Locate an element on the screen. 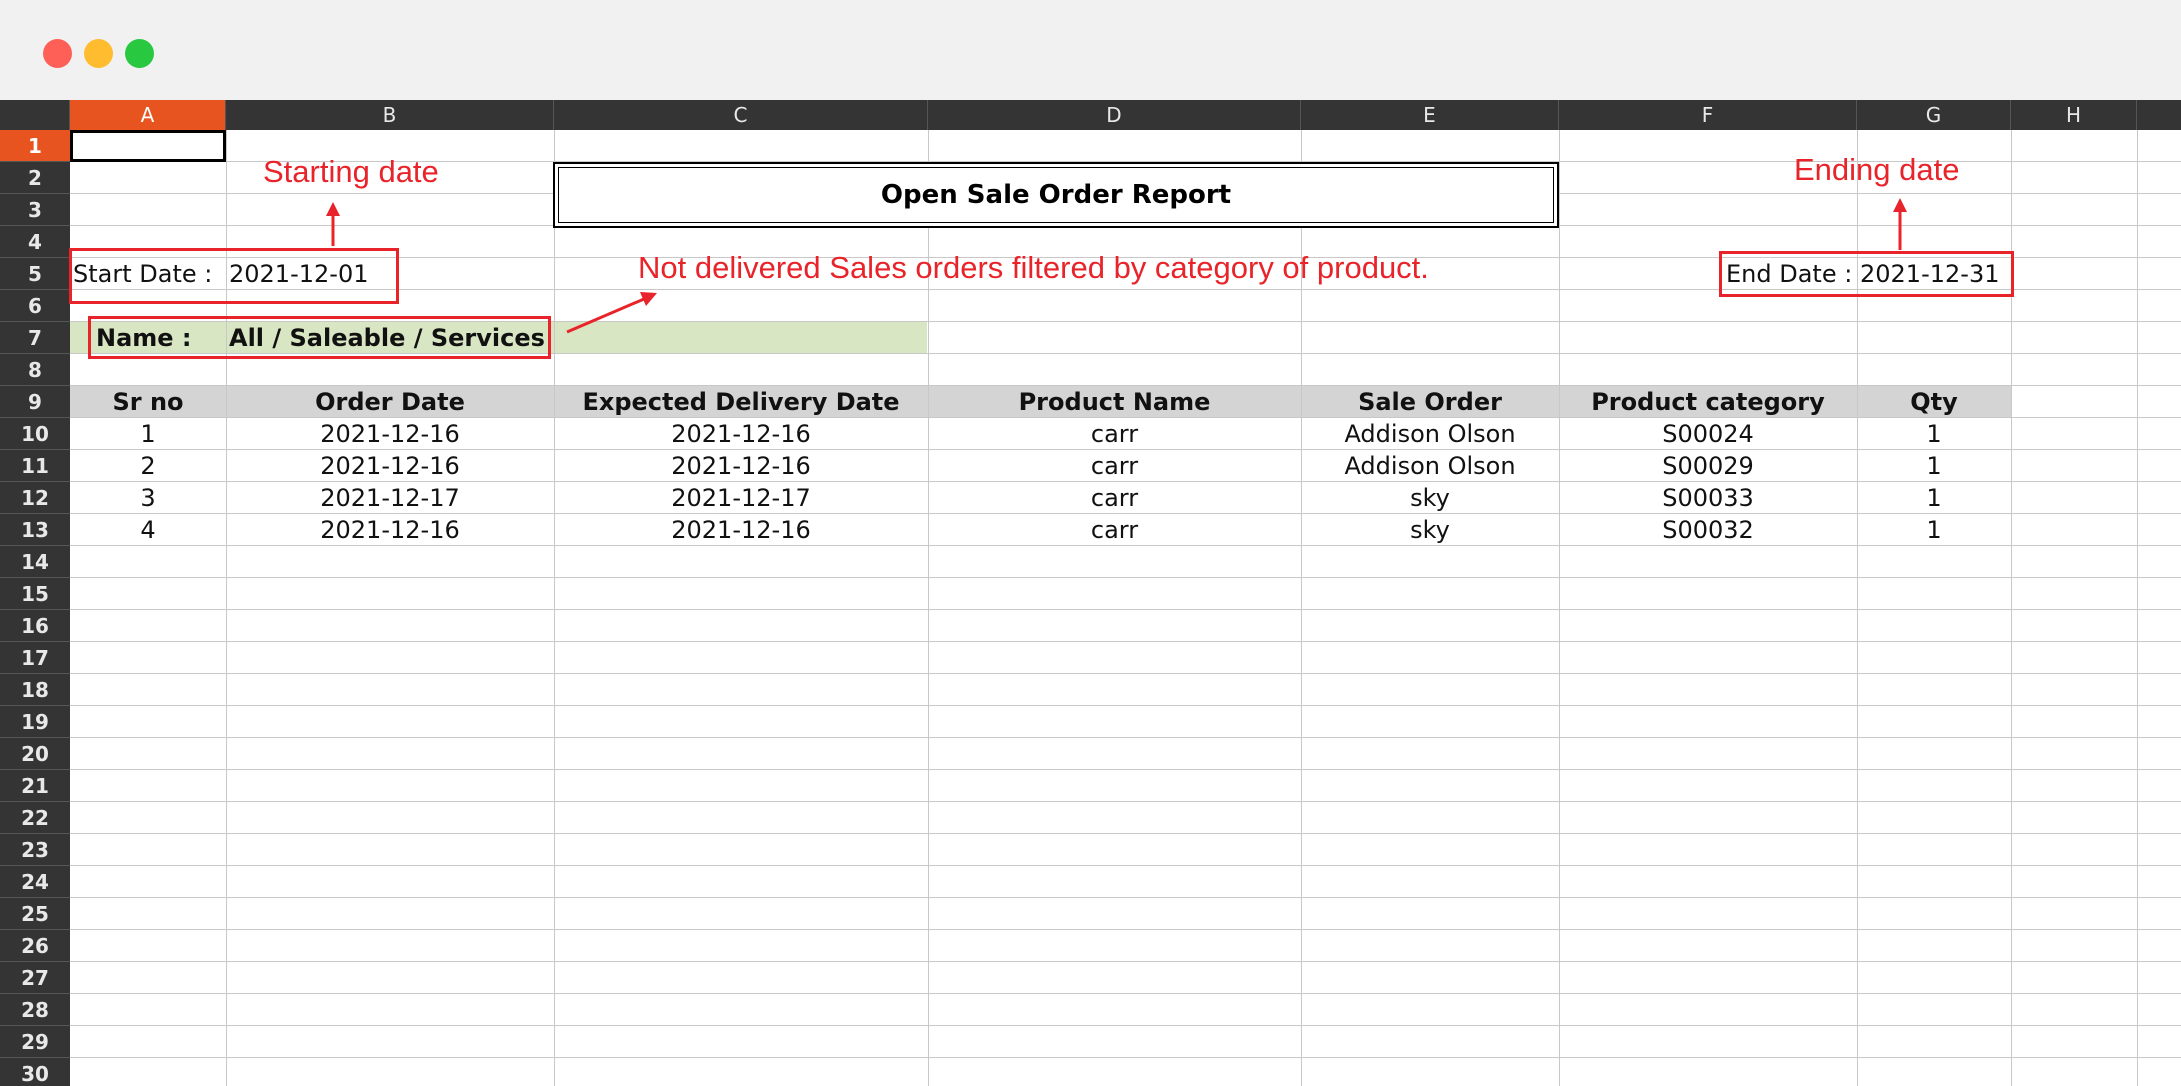 This screenshot has height=1086, width=2181. annotation-arrows is located at coordinates (1116, 266).